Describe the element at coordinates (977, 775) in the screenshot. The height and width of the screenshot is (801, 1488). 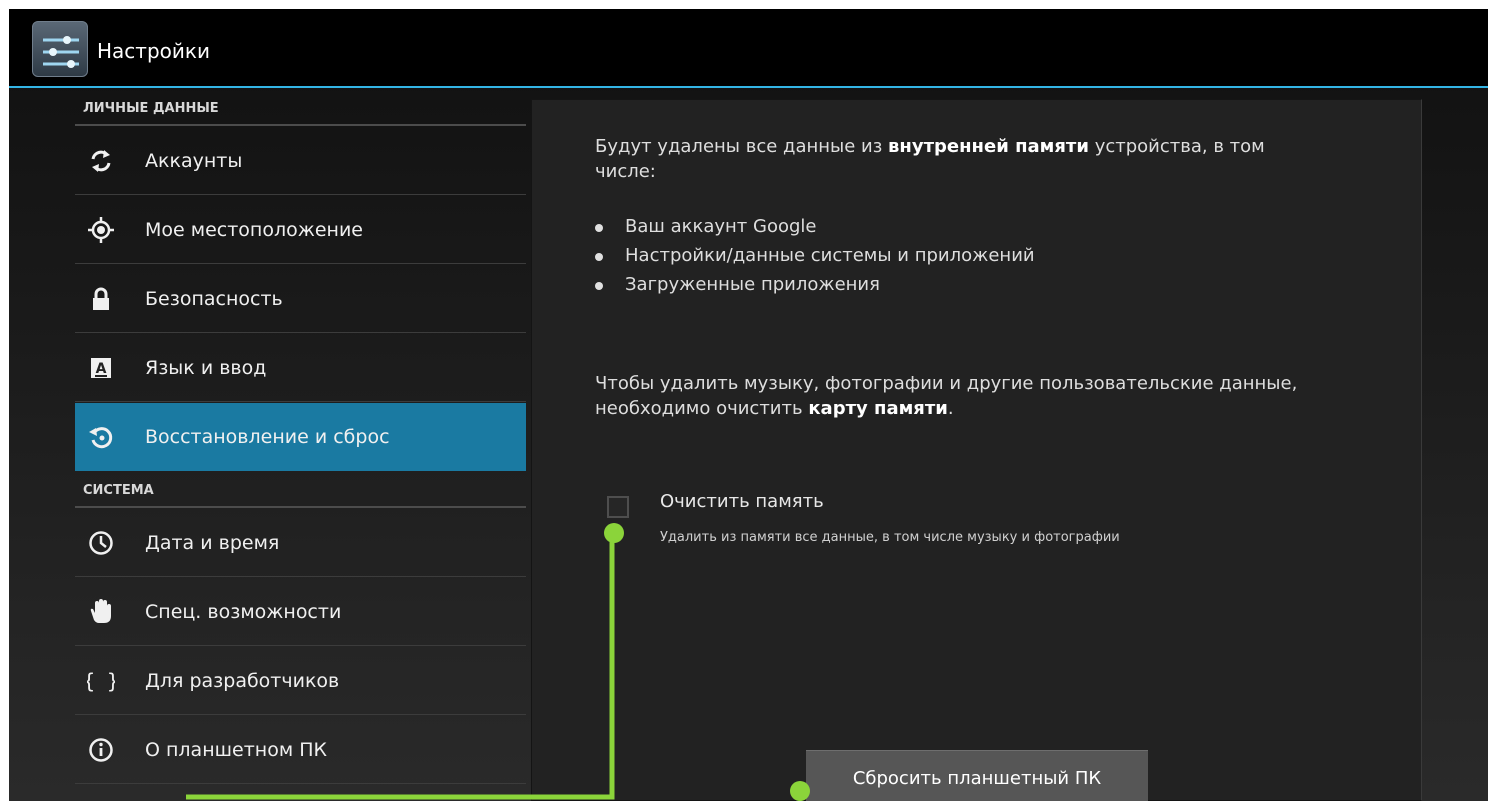
I see `reset-tablet-button: Сбросить планшетный ПК` at that location.